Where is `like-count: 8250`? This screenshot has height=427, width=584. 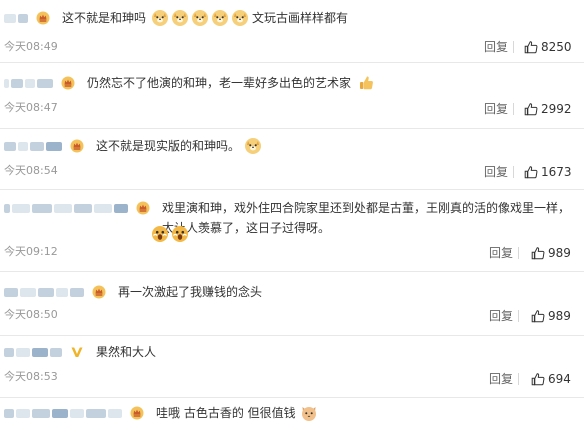 like-count: 8250 is located at coordinates (556, 47).